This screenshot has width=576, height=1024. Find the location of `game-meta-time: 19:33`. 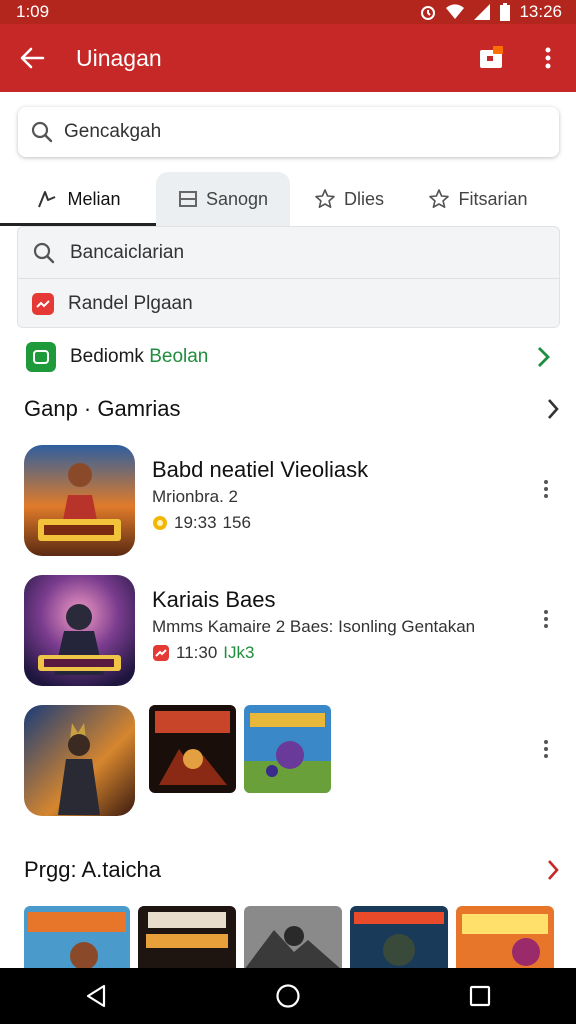

game-meta-time: 19:33 is located at coordinates (195, 522).